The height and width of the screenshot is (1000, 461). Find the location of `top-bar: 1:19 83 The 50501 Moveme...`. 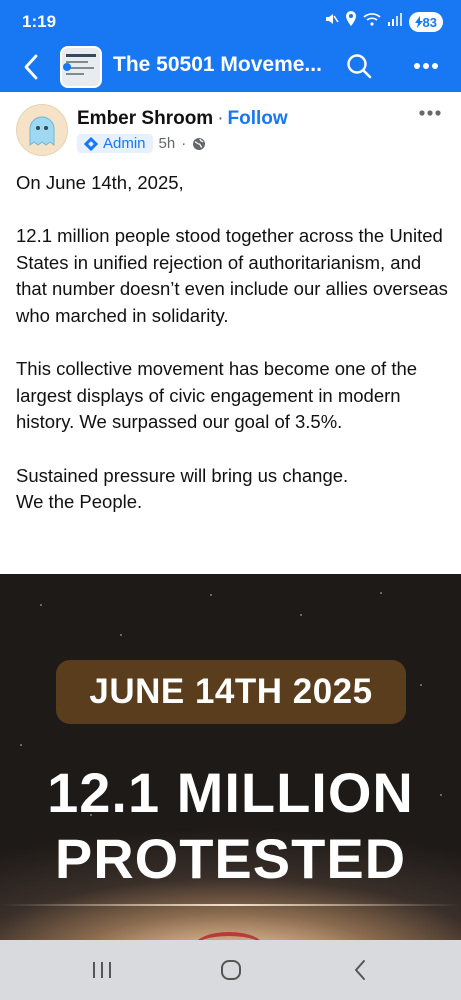

top-bar: 1:19 83 The 50501 Moveme... is located at coordinates (230, 46).